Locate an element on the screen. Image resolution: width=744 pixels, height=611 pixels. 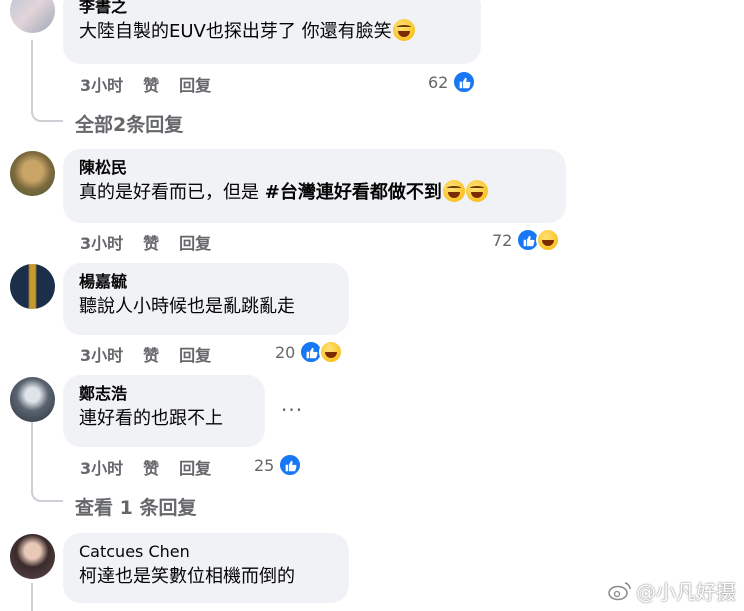
comment-text: 連好看的也跟不上 is located at coordinates (151, 418).